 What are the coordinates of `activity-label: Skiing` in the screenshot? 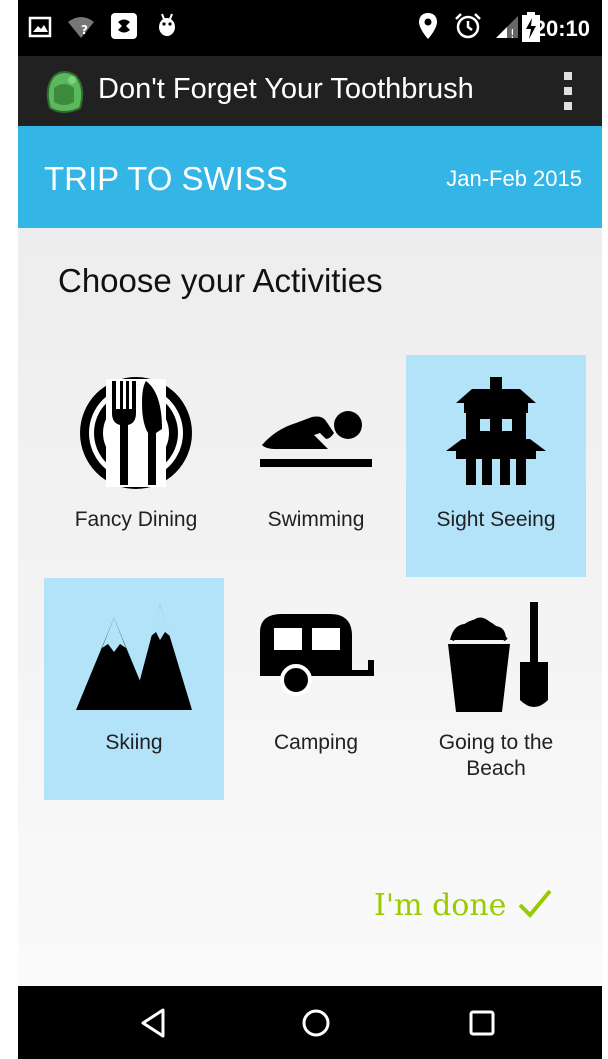 It's located at (134, 742).